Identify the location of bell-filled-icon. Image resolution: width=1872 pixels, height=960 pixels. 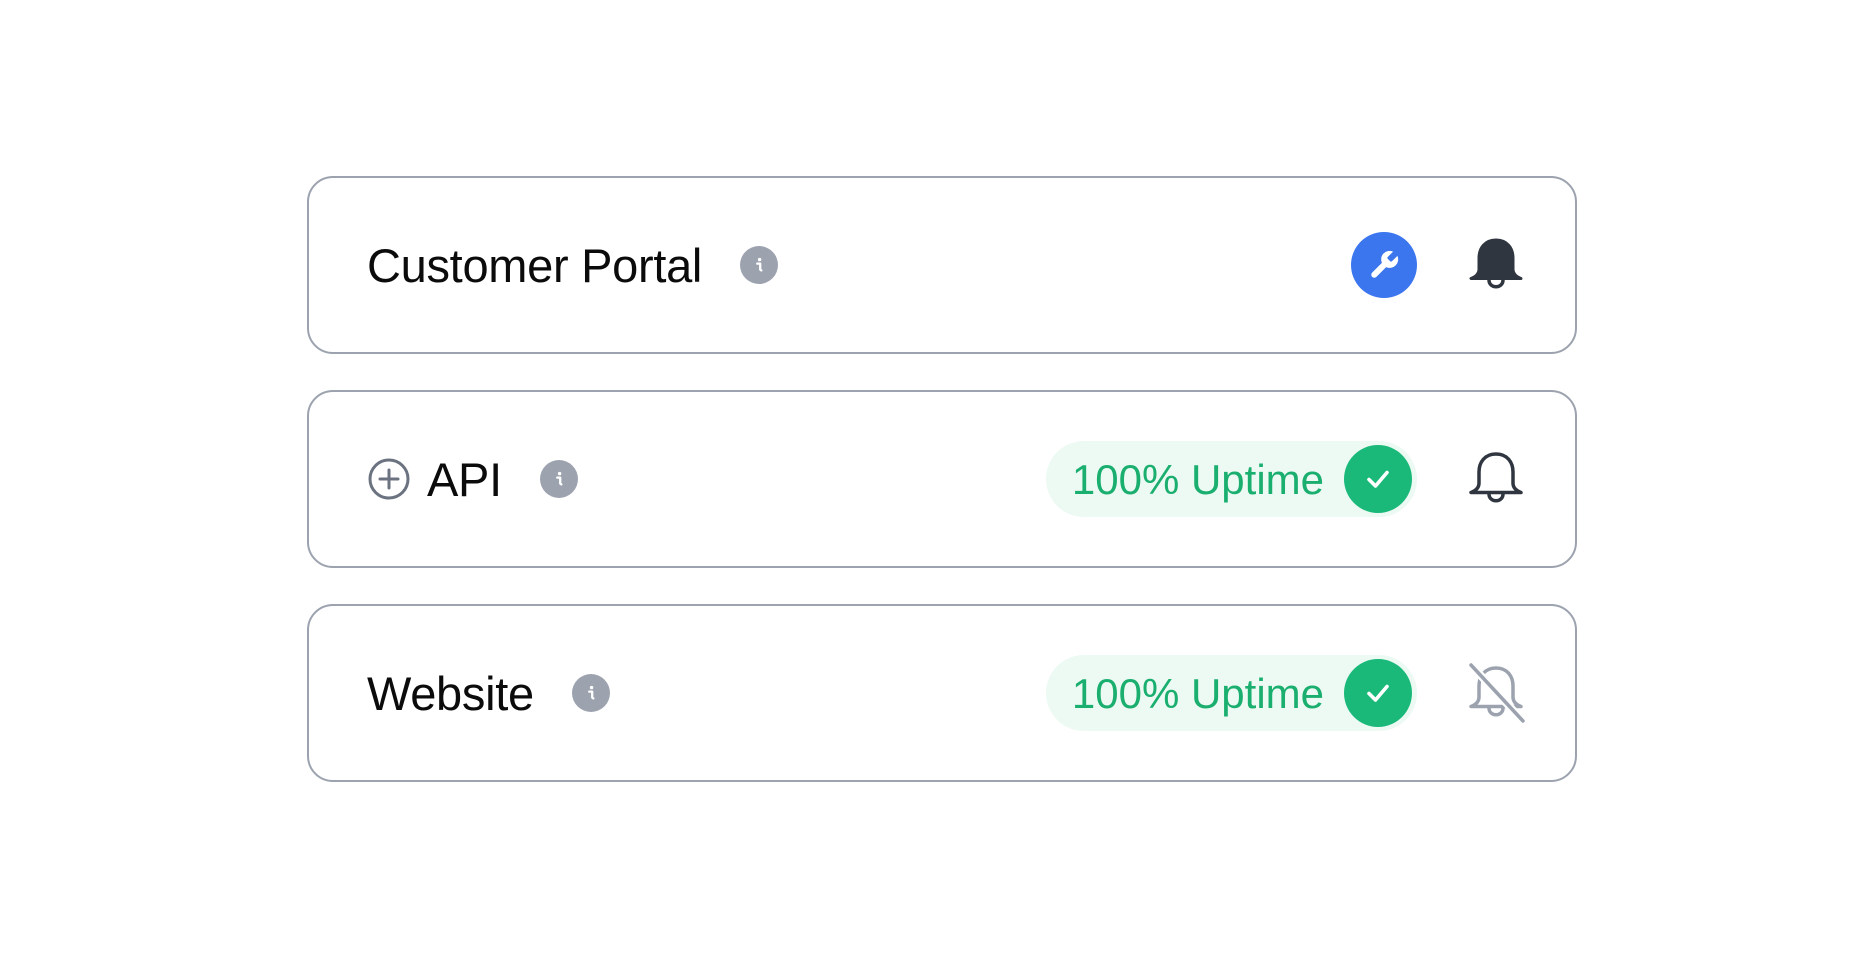
(1496, 263).